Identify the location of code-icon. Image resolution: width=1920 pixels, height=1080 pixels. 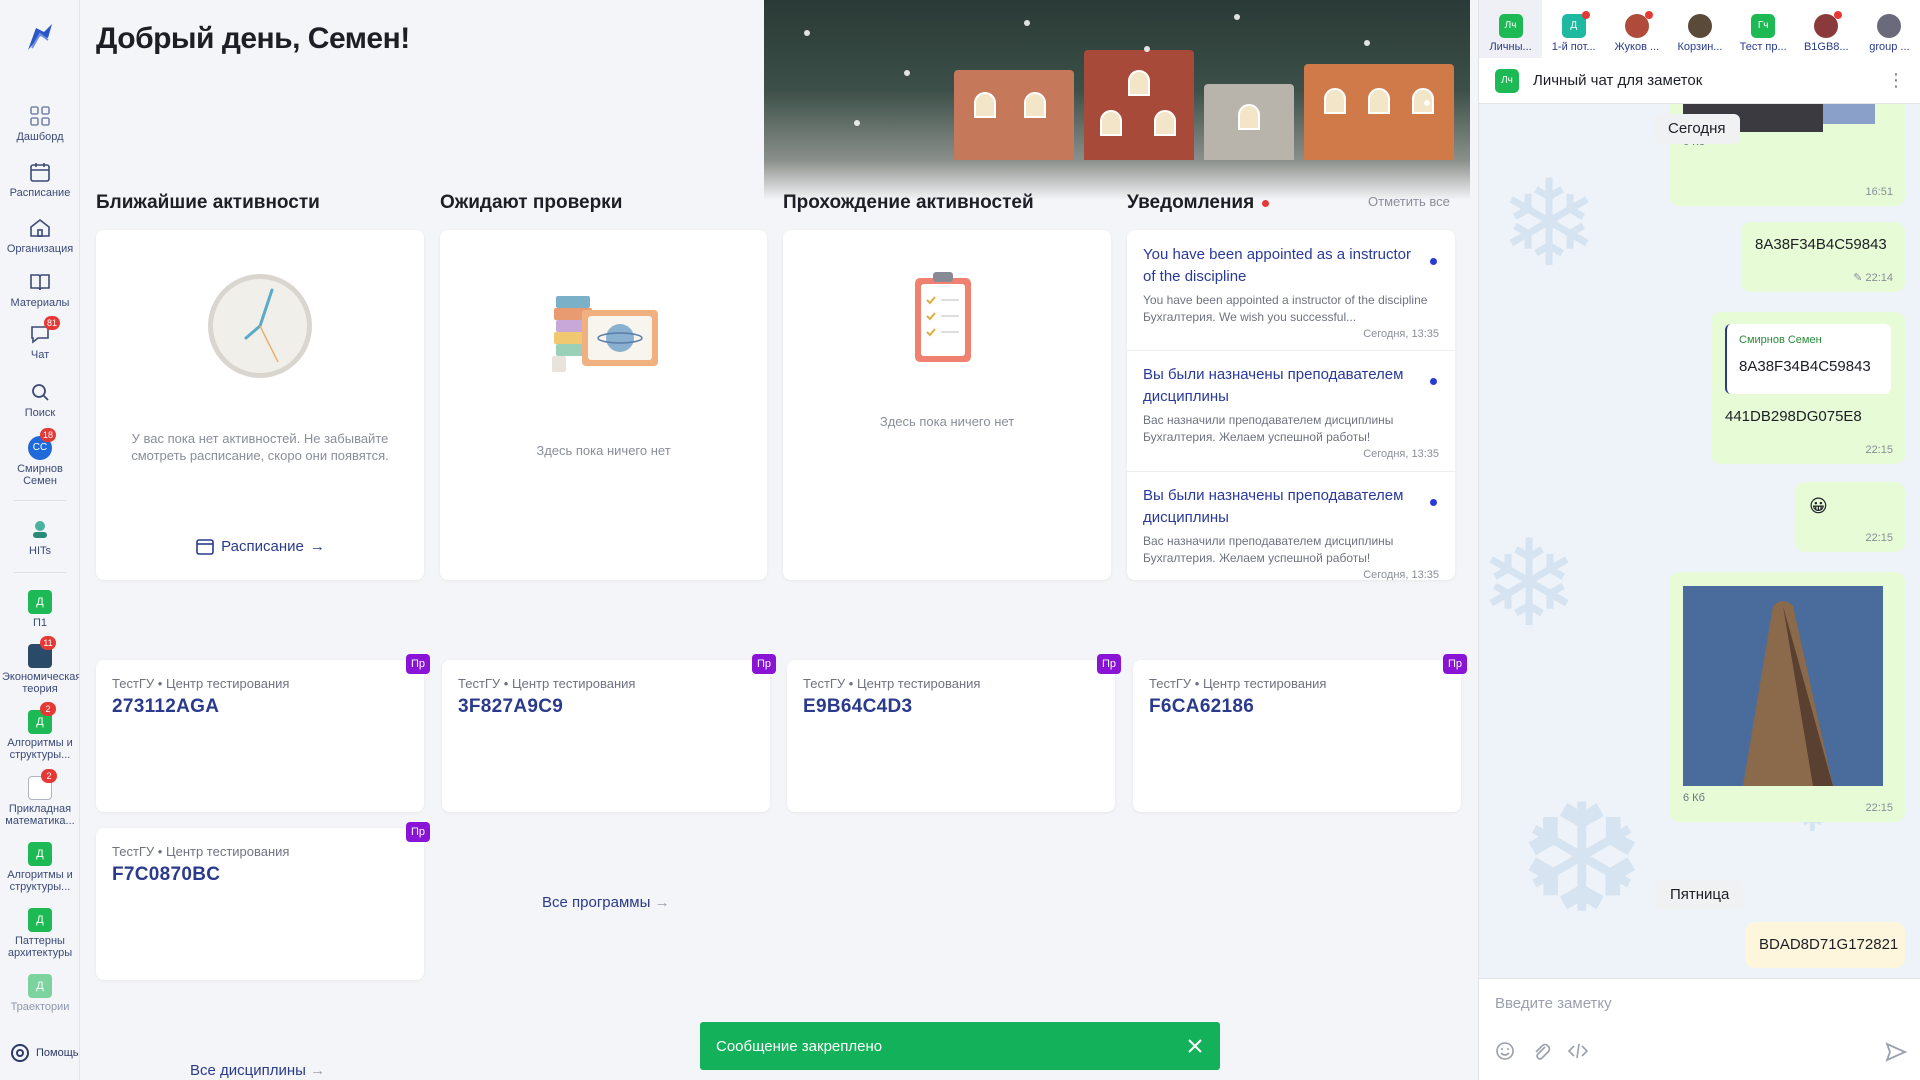
(1578, 1051).